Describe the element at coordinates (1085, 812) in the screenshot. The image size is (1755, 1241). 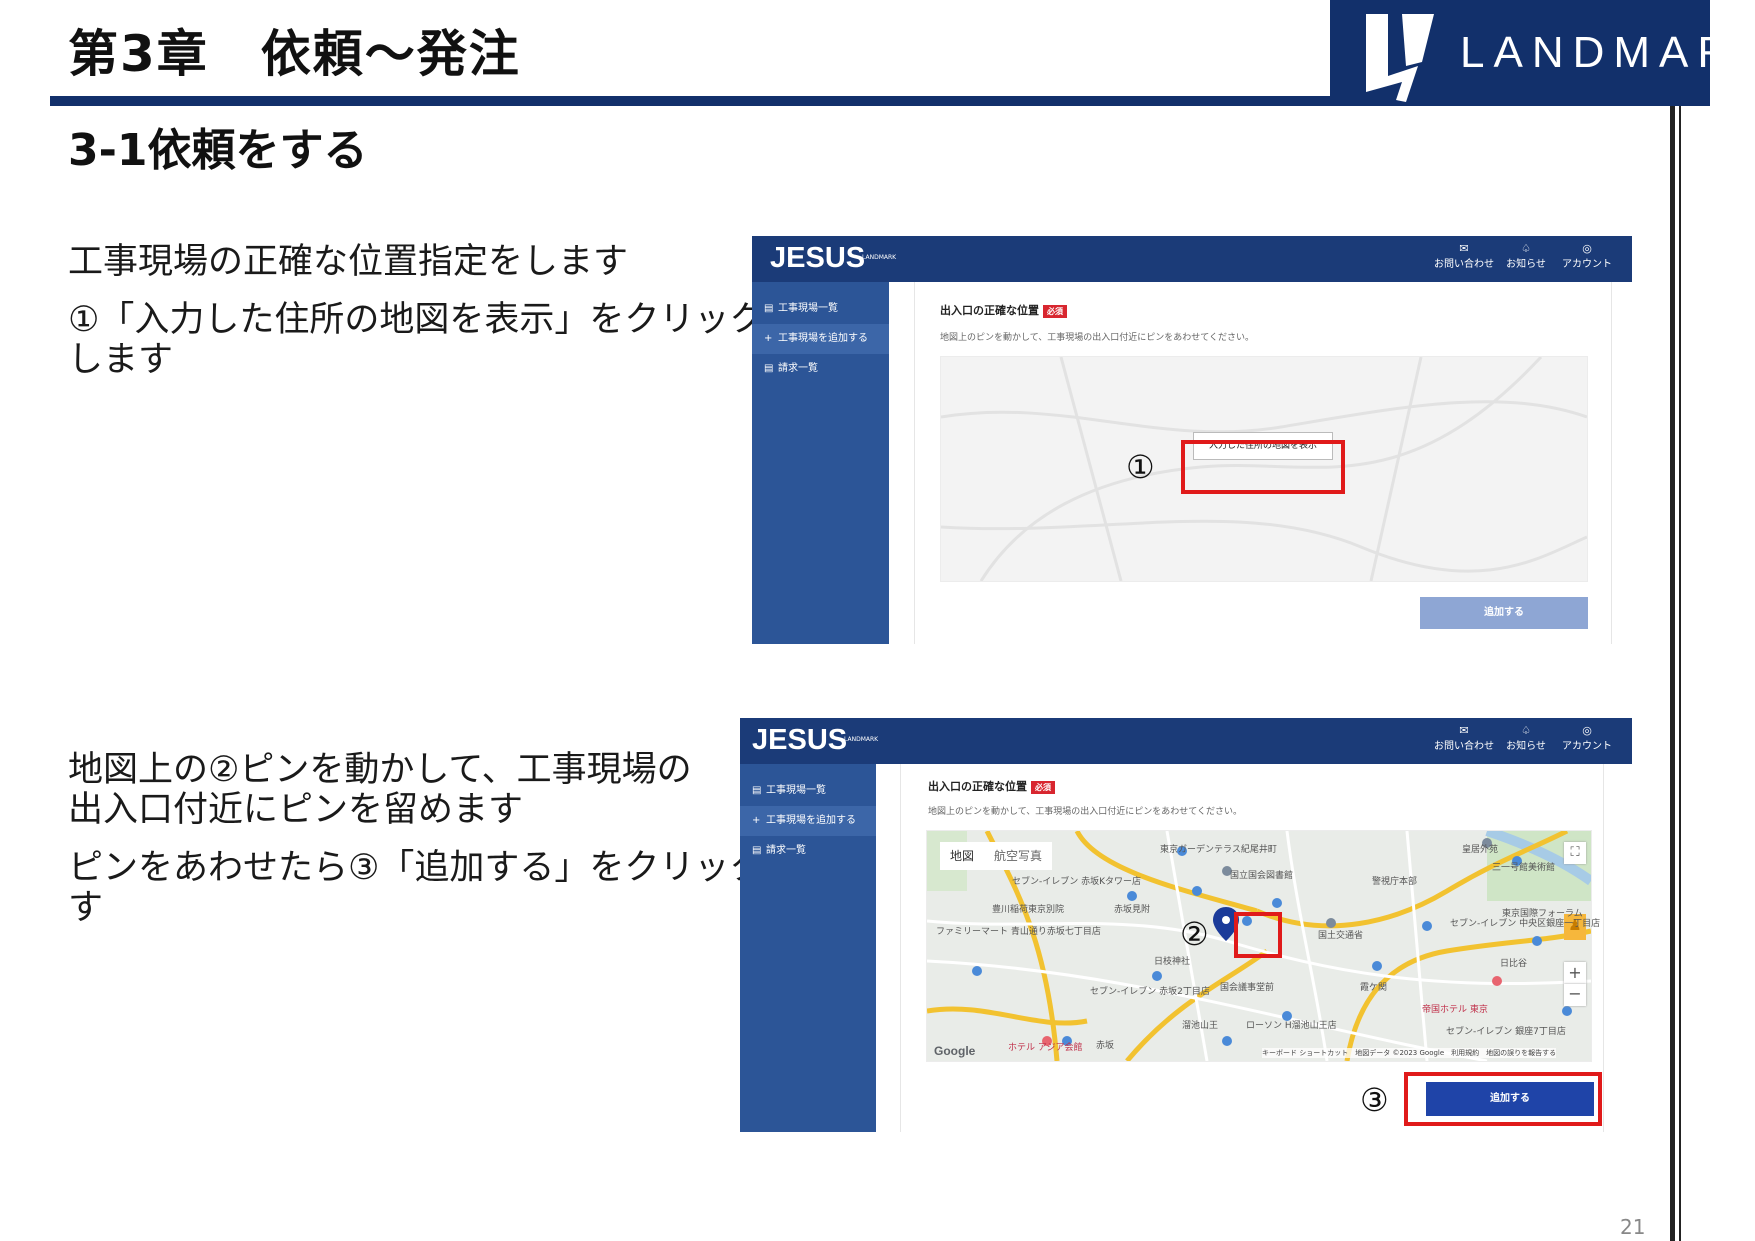
I see `field-help-2: 地図上のピンを動かして、工事現場の出入口付近にピンをあわせてください。` at that location.